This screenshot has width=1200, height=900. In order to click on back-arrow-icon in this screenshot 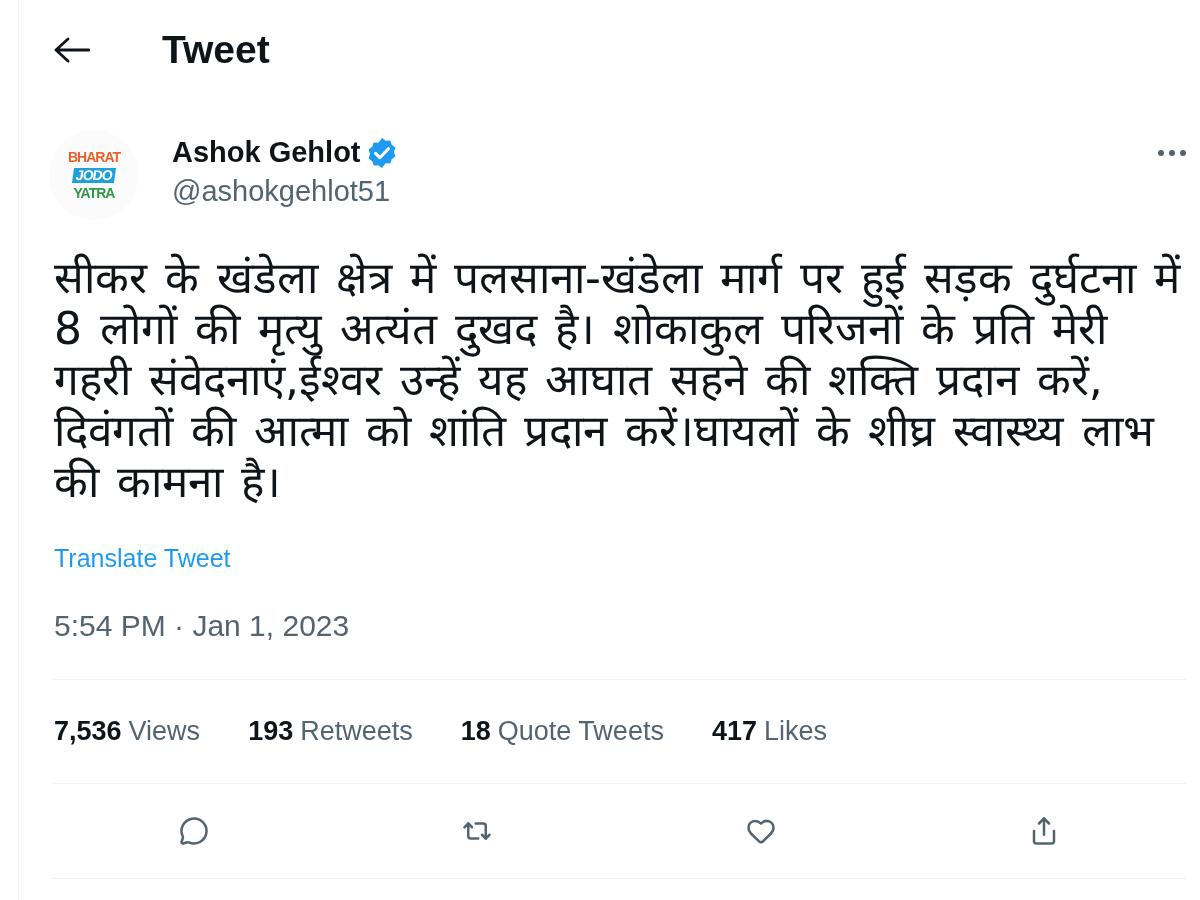, I will do `click(72, 50)`.